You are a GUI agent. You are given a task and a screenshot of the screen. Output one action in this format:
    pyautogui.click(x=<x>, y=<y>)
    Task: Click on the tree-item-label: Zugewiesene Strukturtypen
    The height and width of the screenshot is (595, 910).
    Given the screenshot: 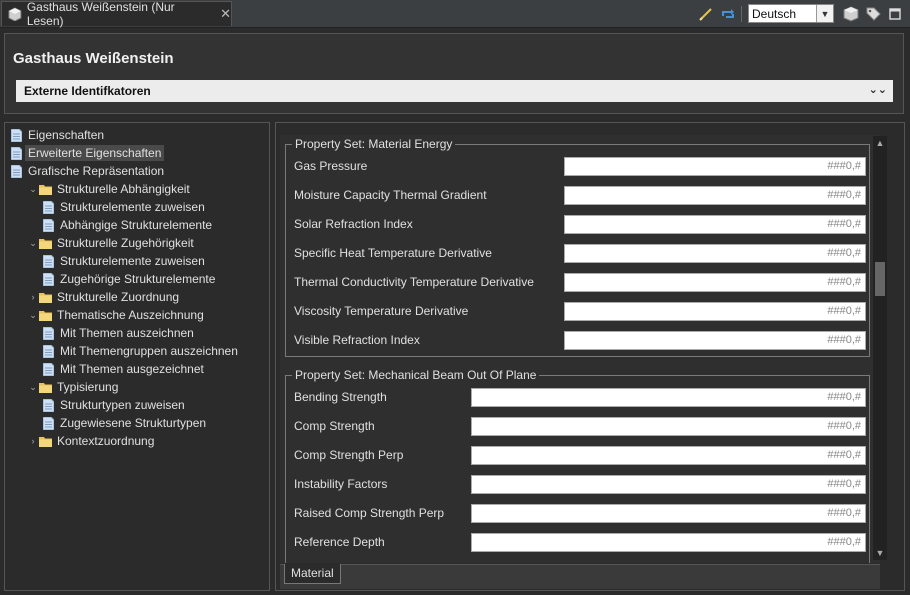 What is the action you would take?
    pyautogui.click(x=133, y=423)
    